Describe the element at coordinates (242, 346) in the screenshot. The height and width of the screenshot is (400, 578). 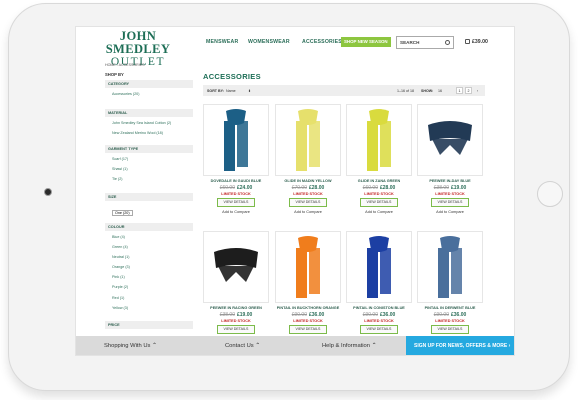
I see `contact-us-link: Contact Us ⌃` at that location.